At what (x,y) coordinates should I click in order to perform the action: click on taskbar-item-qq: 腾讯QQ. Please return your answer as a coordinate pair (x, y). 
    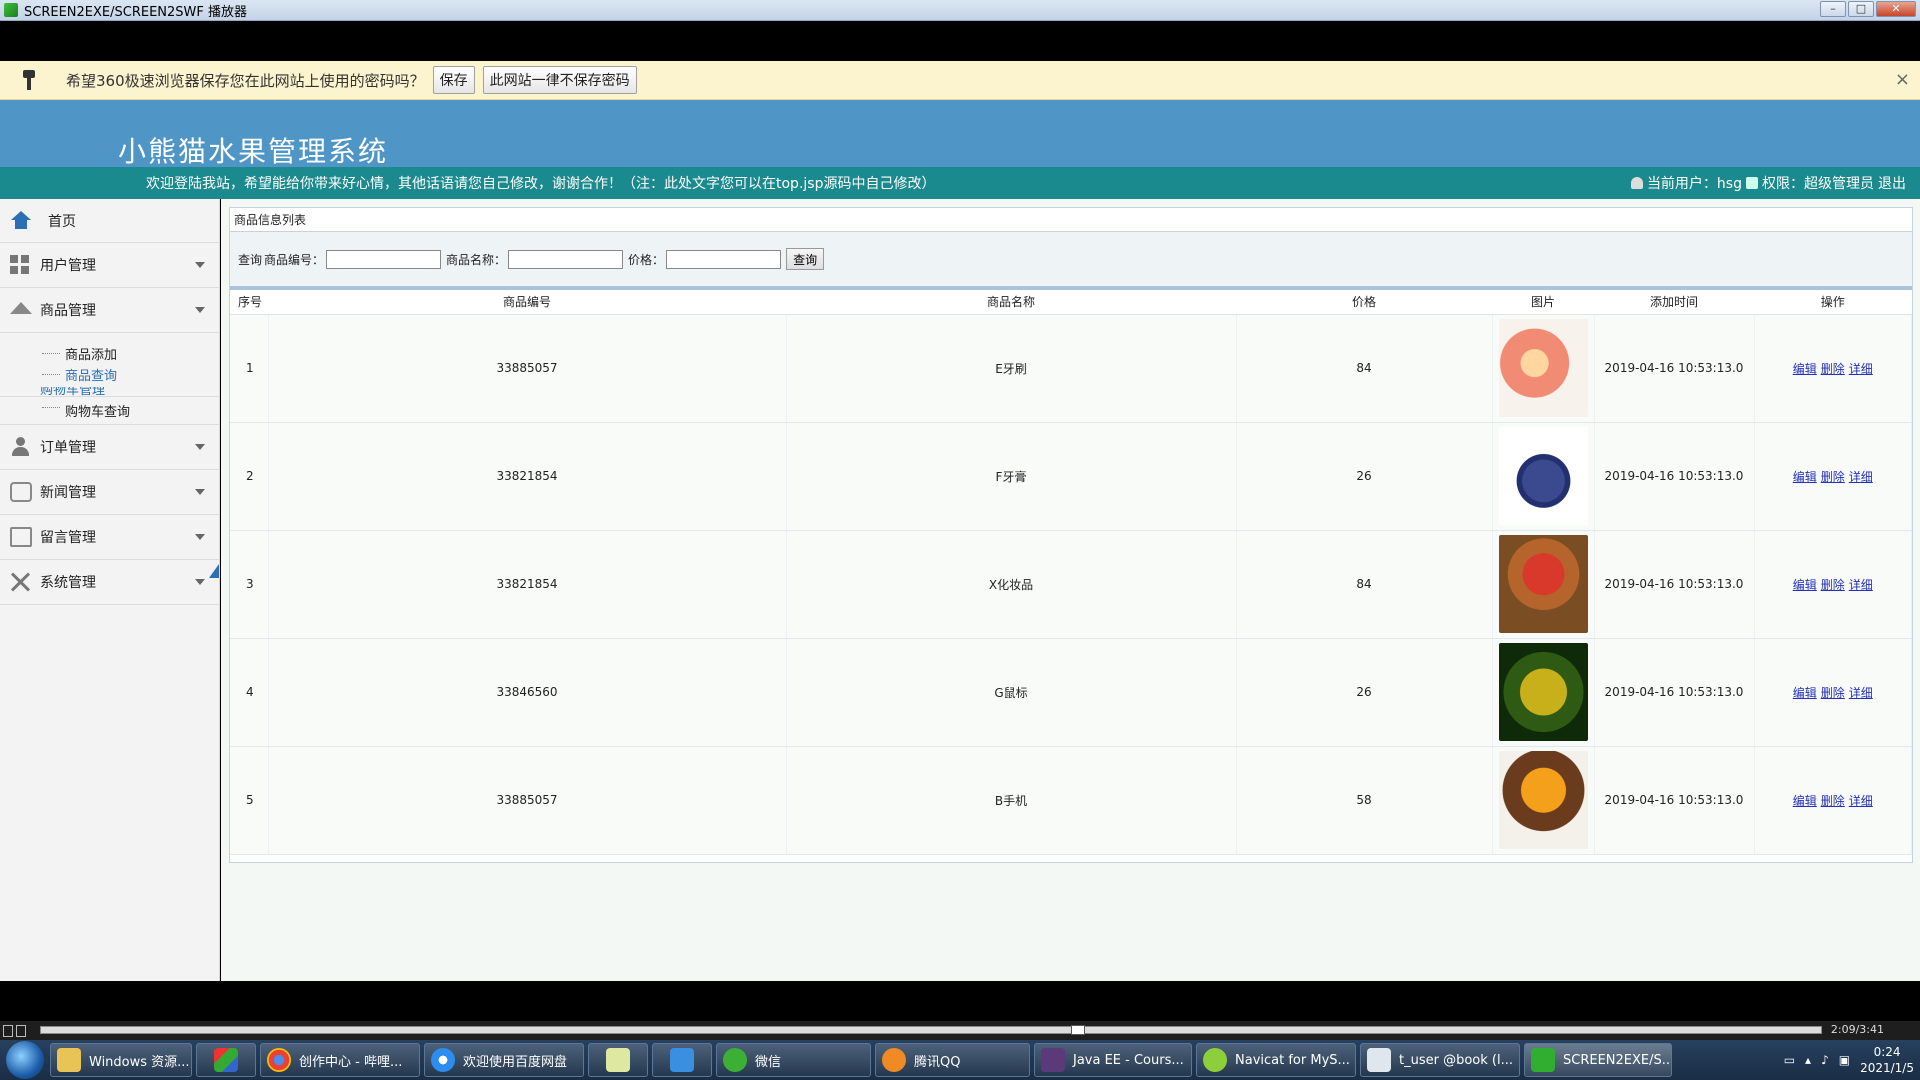
    Looking at the image, I should click on (952, 1060).